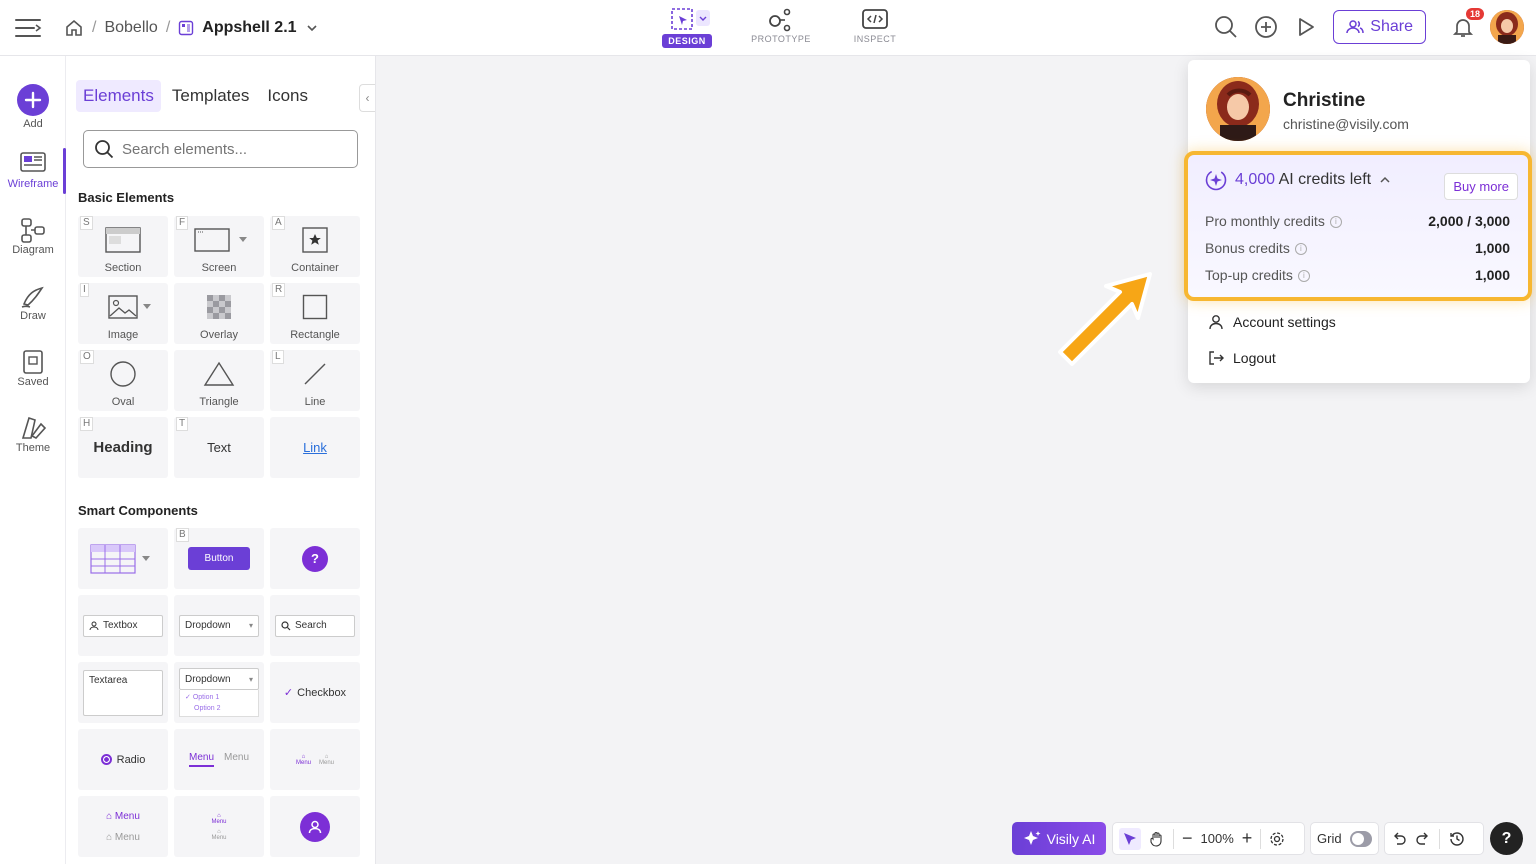  I want to click on element-section: S Section, so click(123, 246).